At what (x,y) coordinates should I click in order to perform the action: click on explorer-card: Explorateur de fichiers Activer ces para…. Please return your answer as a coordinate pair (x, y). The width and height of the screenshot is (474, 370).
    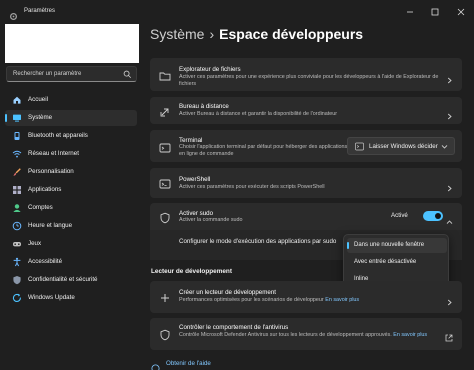
    Looking at the image, I should click on (306, 74).